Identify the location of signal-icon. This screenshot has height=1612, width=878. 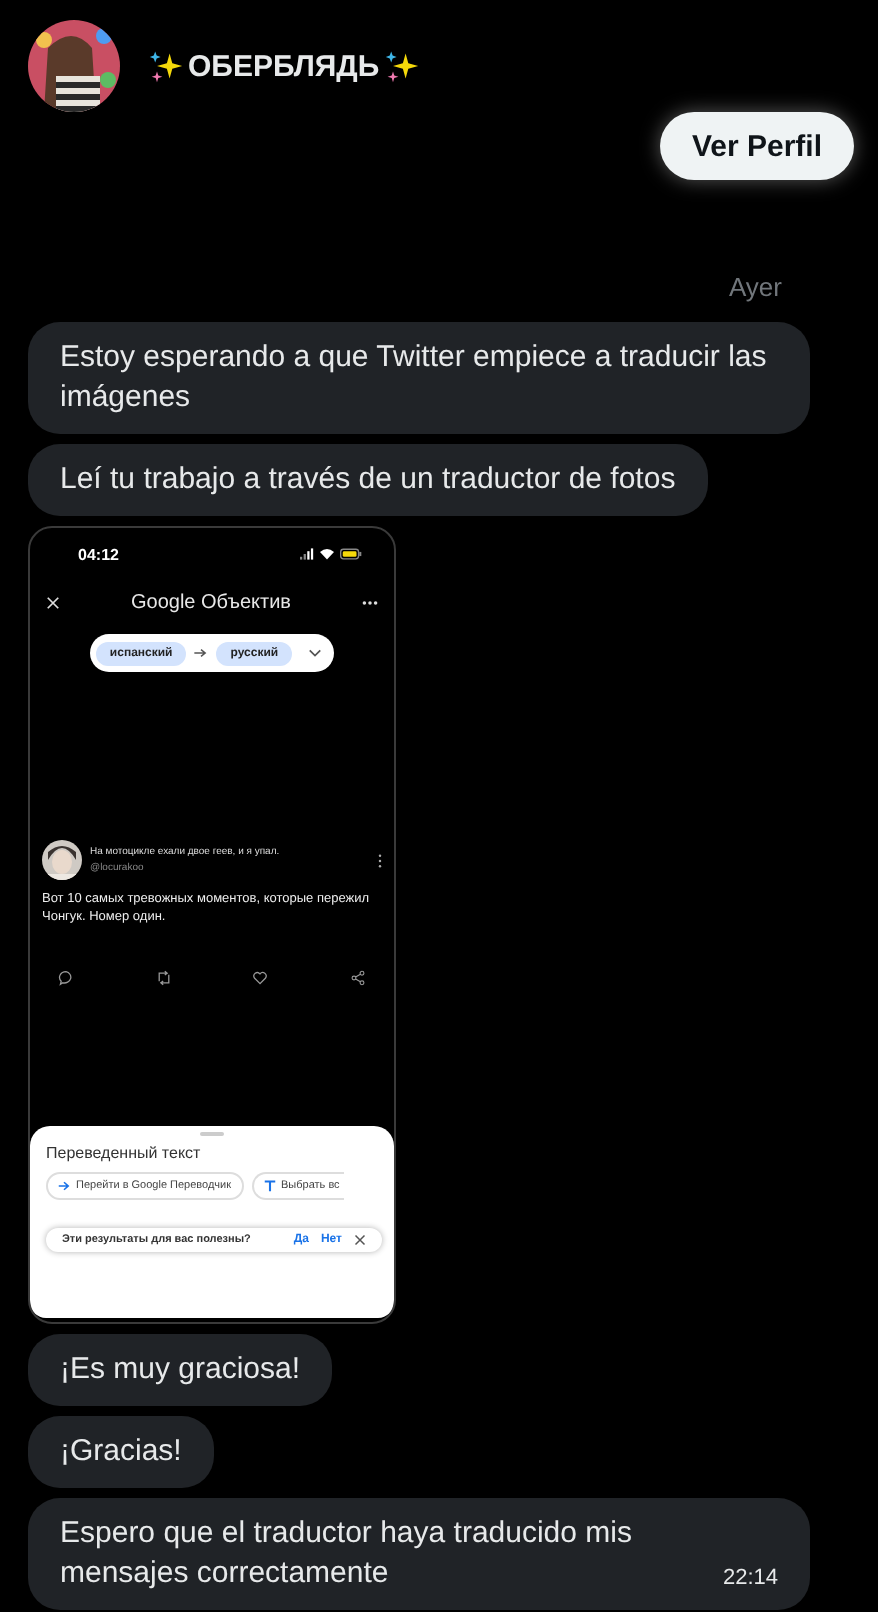
(307, 554).